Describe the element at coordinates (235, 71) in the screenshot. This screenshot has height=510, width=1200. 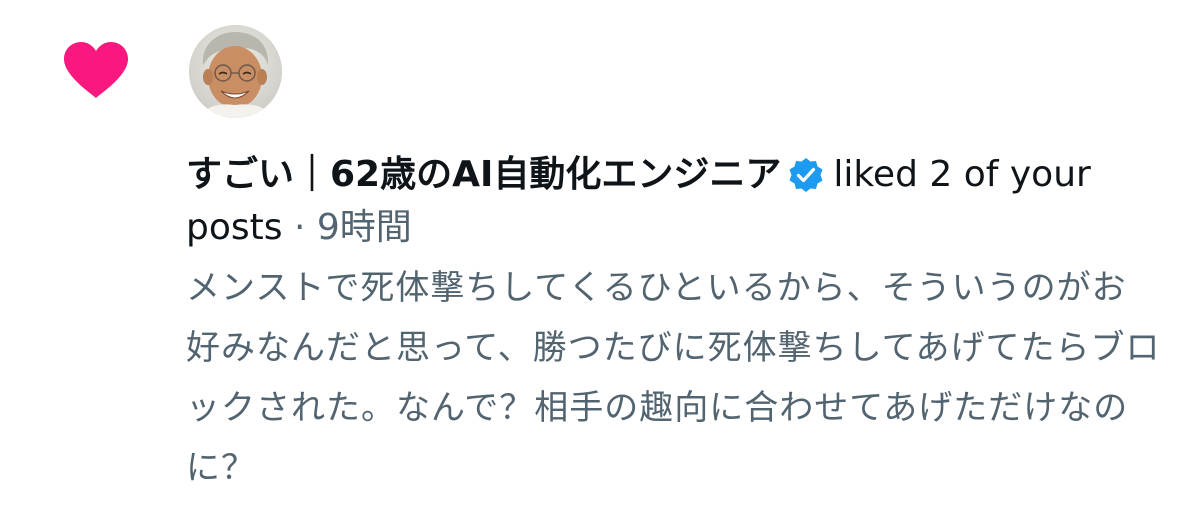
I see `avatar` at that location.